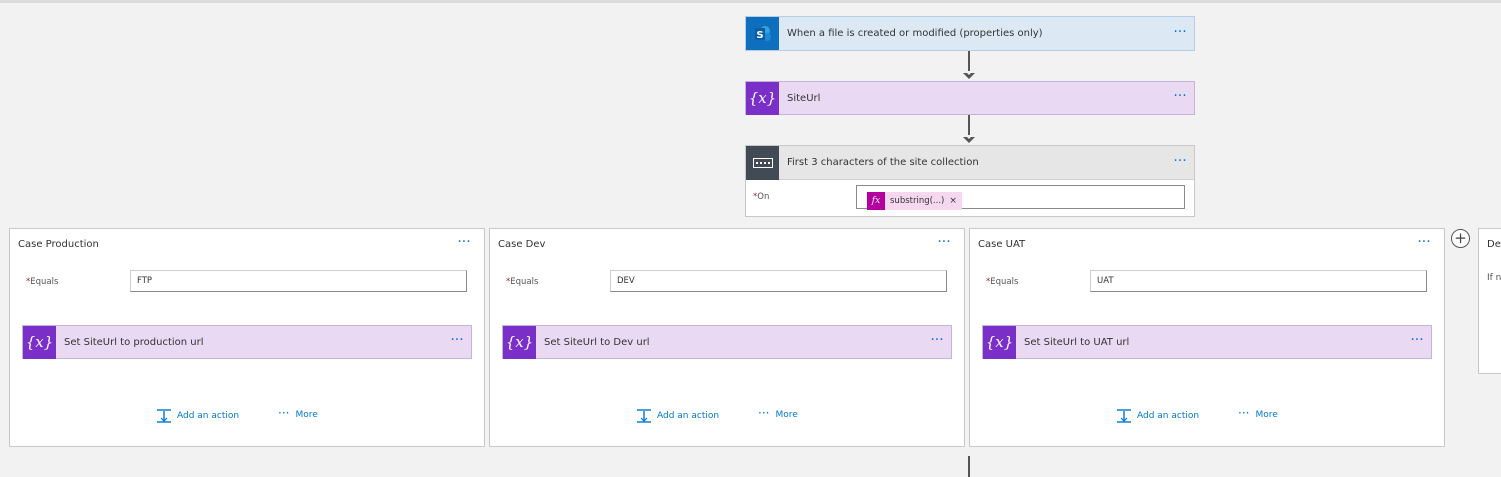 This screenshot has width=1501, height=477. I want to click on equals-input: UAT, so click(1258, 281).